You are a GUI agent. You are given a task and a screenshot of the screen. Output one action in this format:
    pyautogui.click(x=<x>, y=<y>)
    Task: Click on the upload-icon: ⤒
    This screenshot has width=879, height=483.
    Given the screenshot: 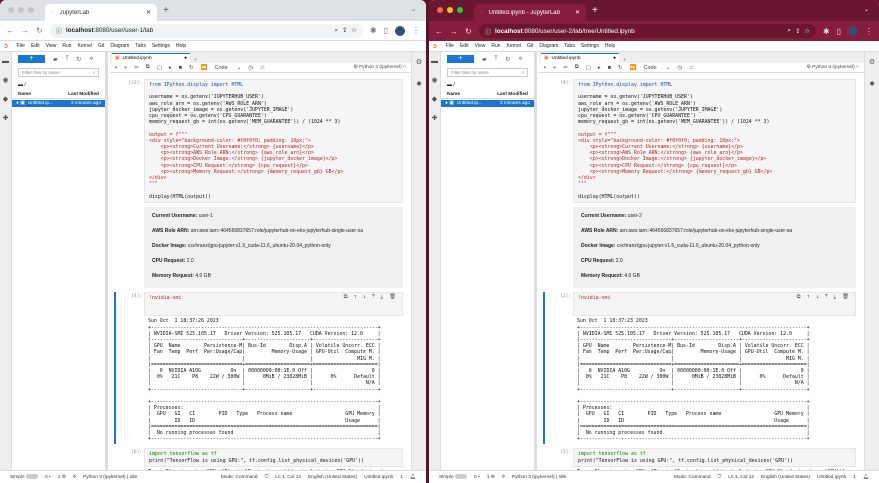 What is the action you would take?
    pyautogui.click(x=67, y=59)
    